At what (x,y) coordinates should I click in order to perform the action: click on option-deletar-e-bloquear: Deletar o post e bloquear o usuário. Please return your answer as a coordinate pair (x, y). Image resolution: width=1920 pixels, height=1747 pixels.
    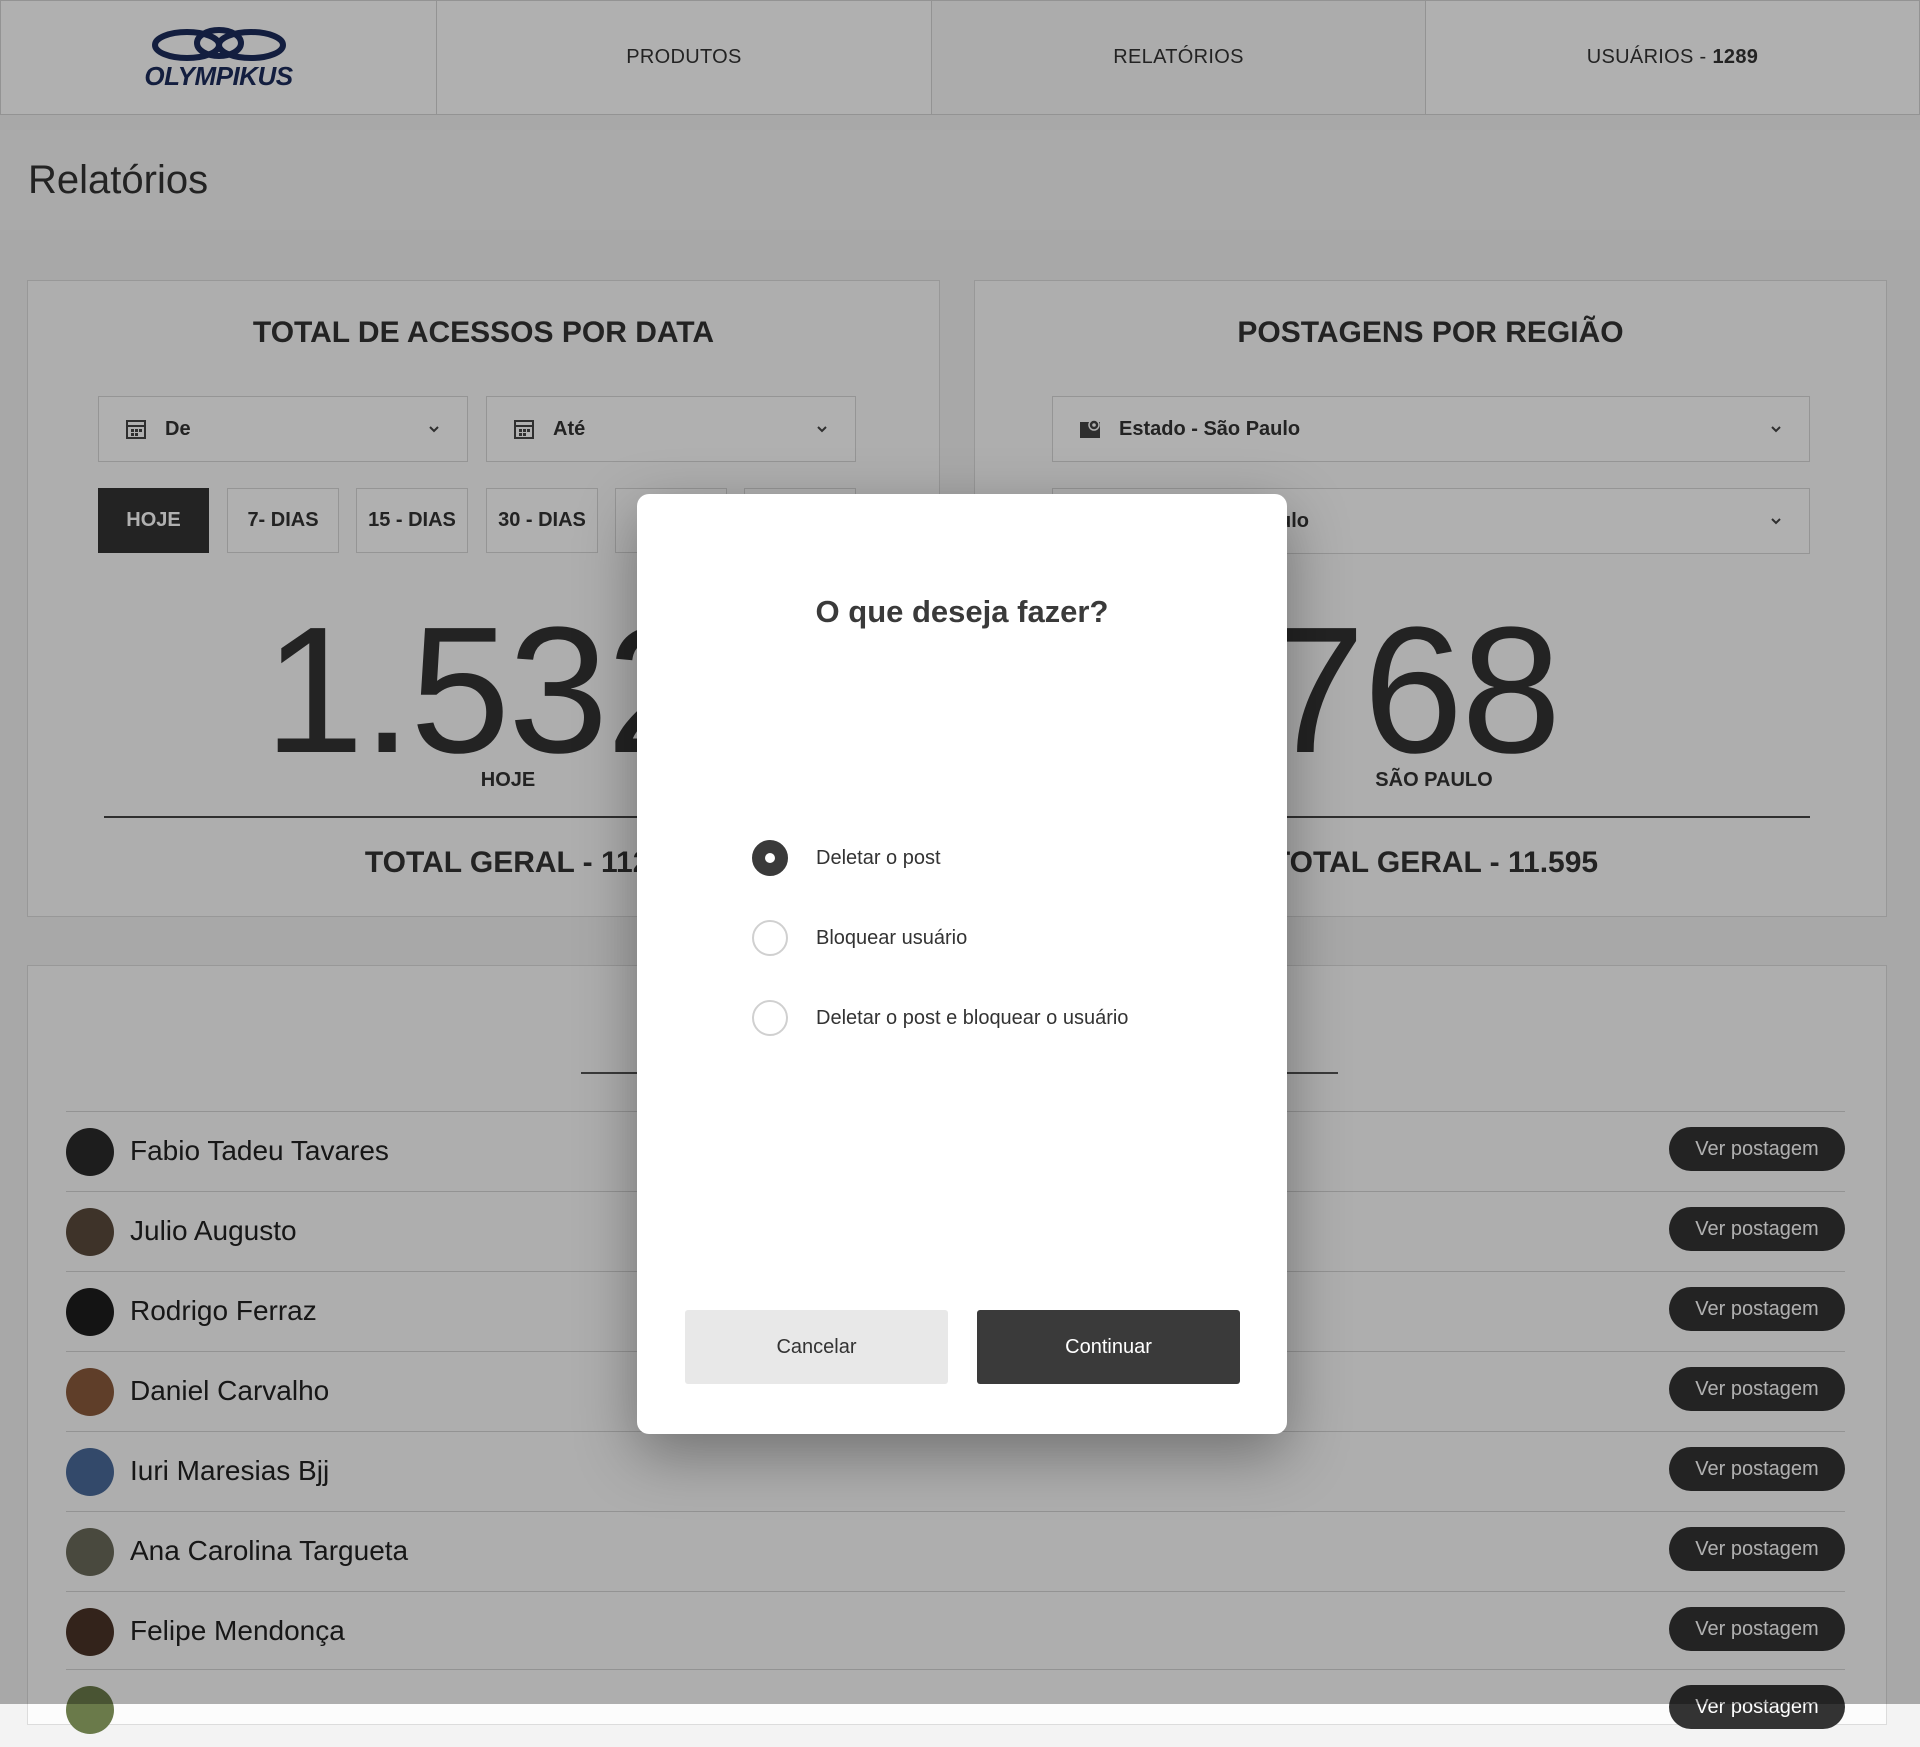
    Looking at the image, I should click on (940, 1018).